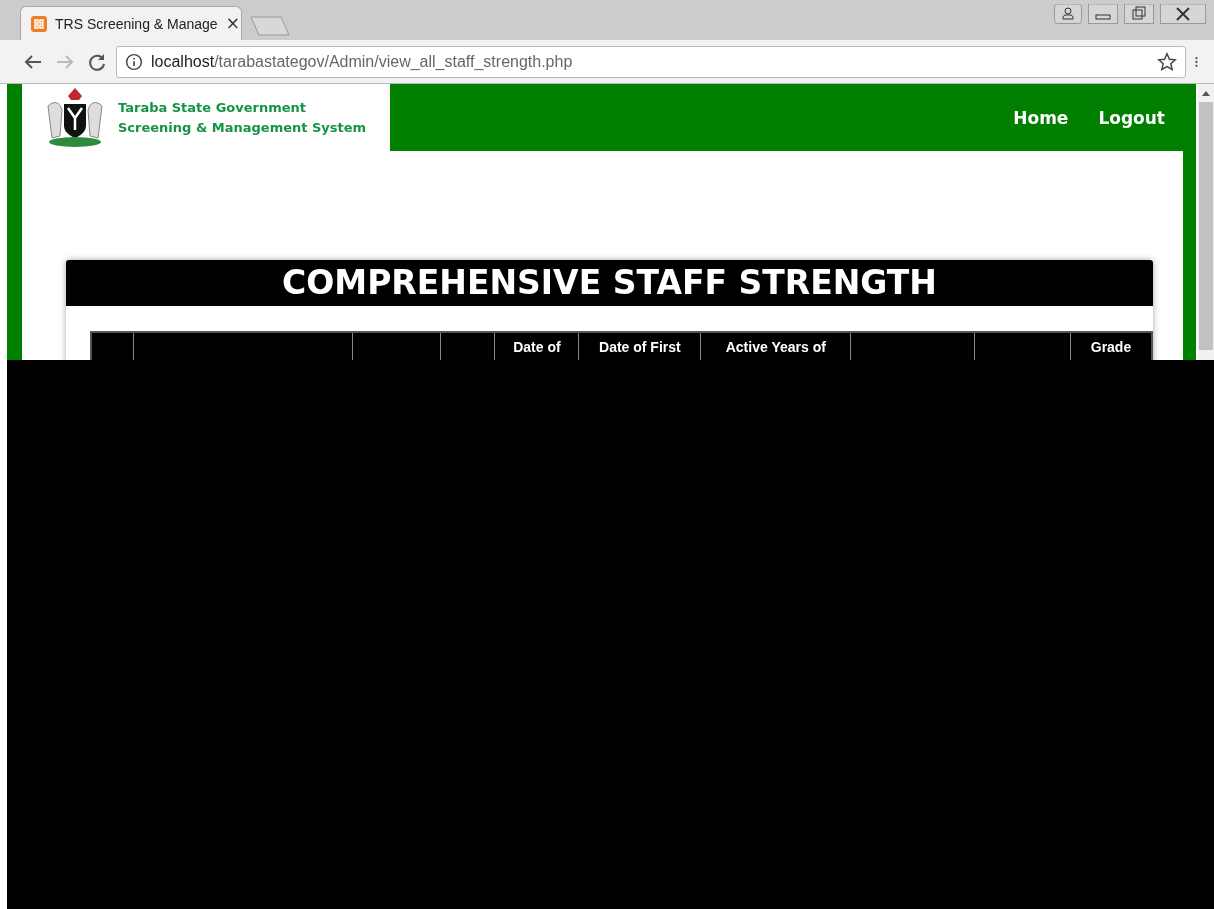  Describe the element at coordinates (1139, 14) in the screenshot. I see `restore-button` at that location.